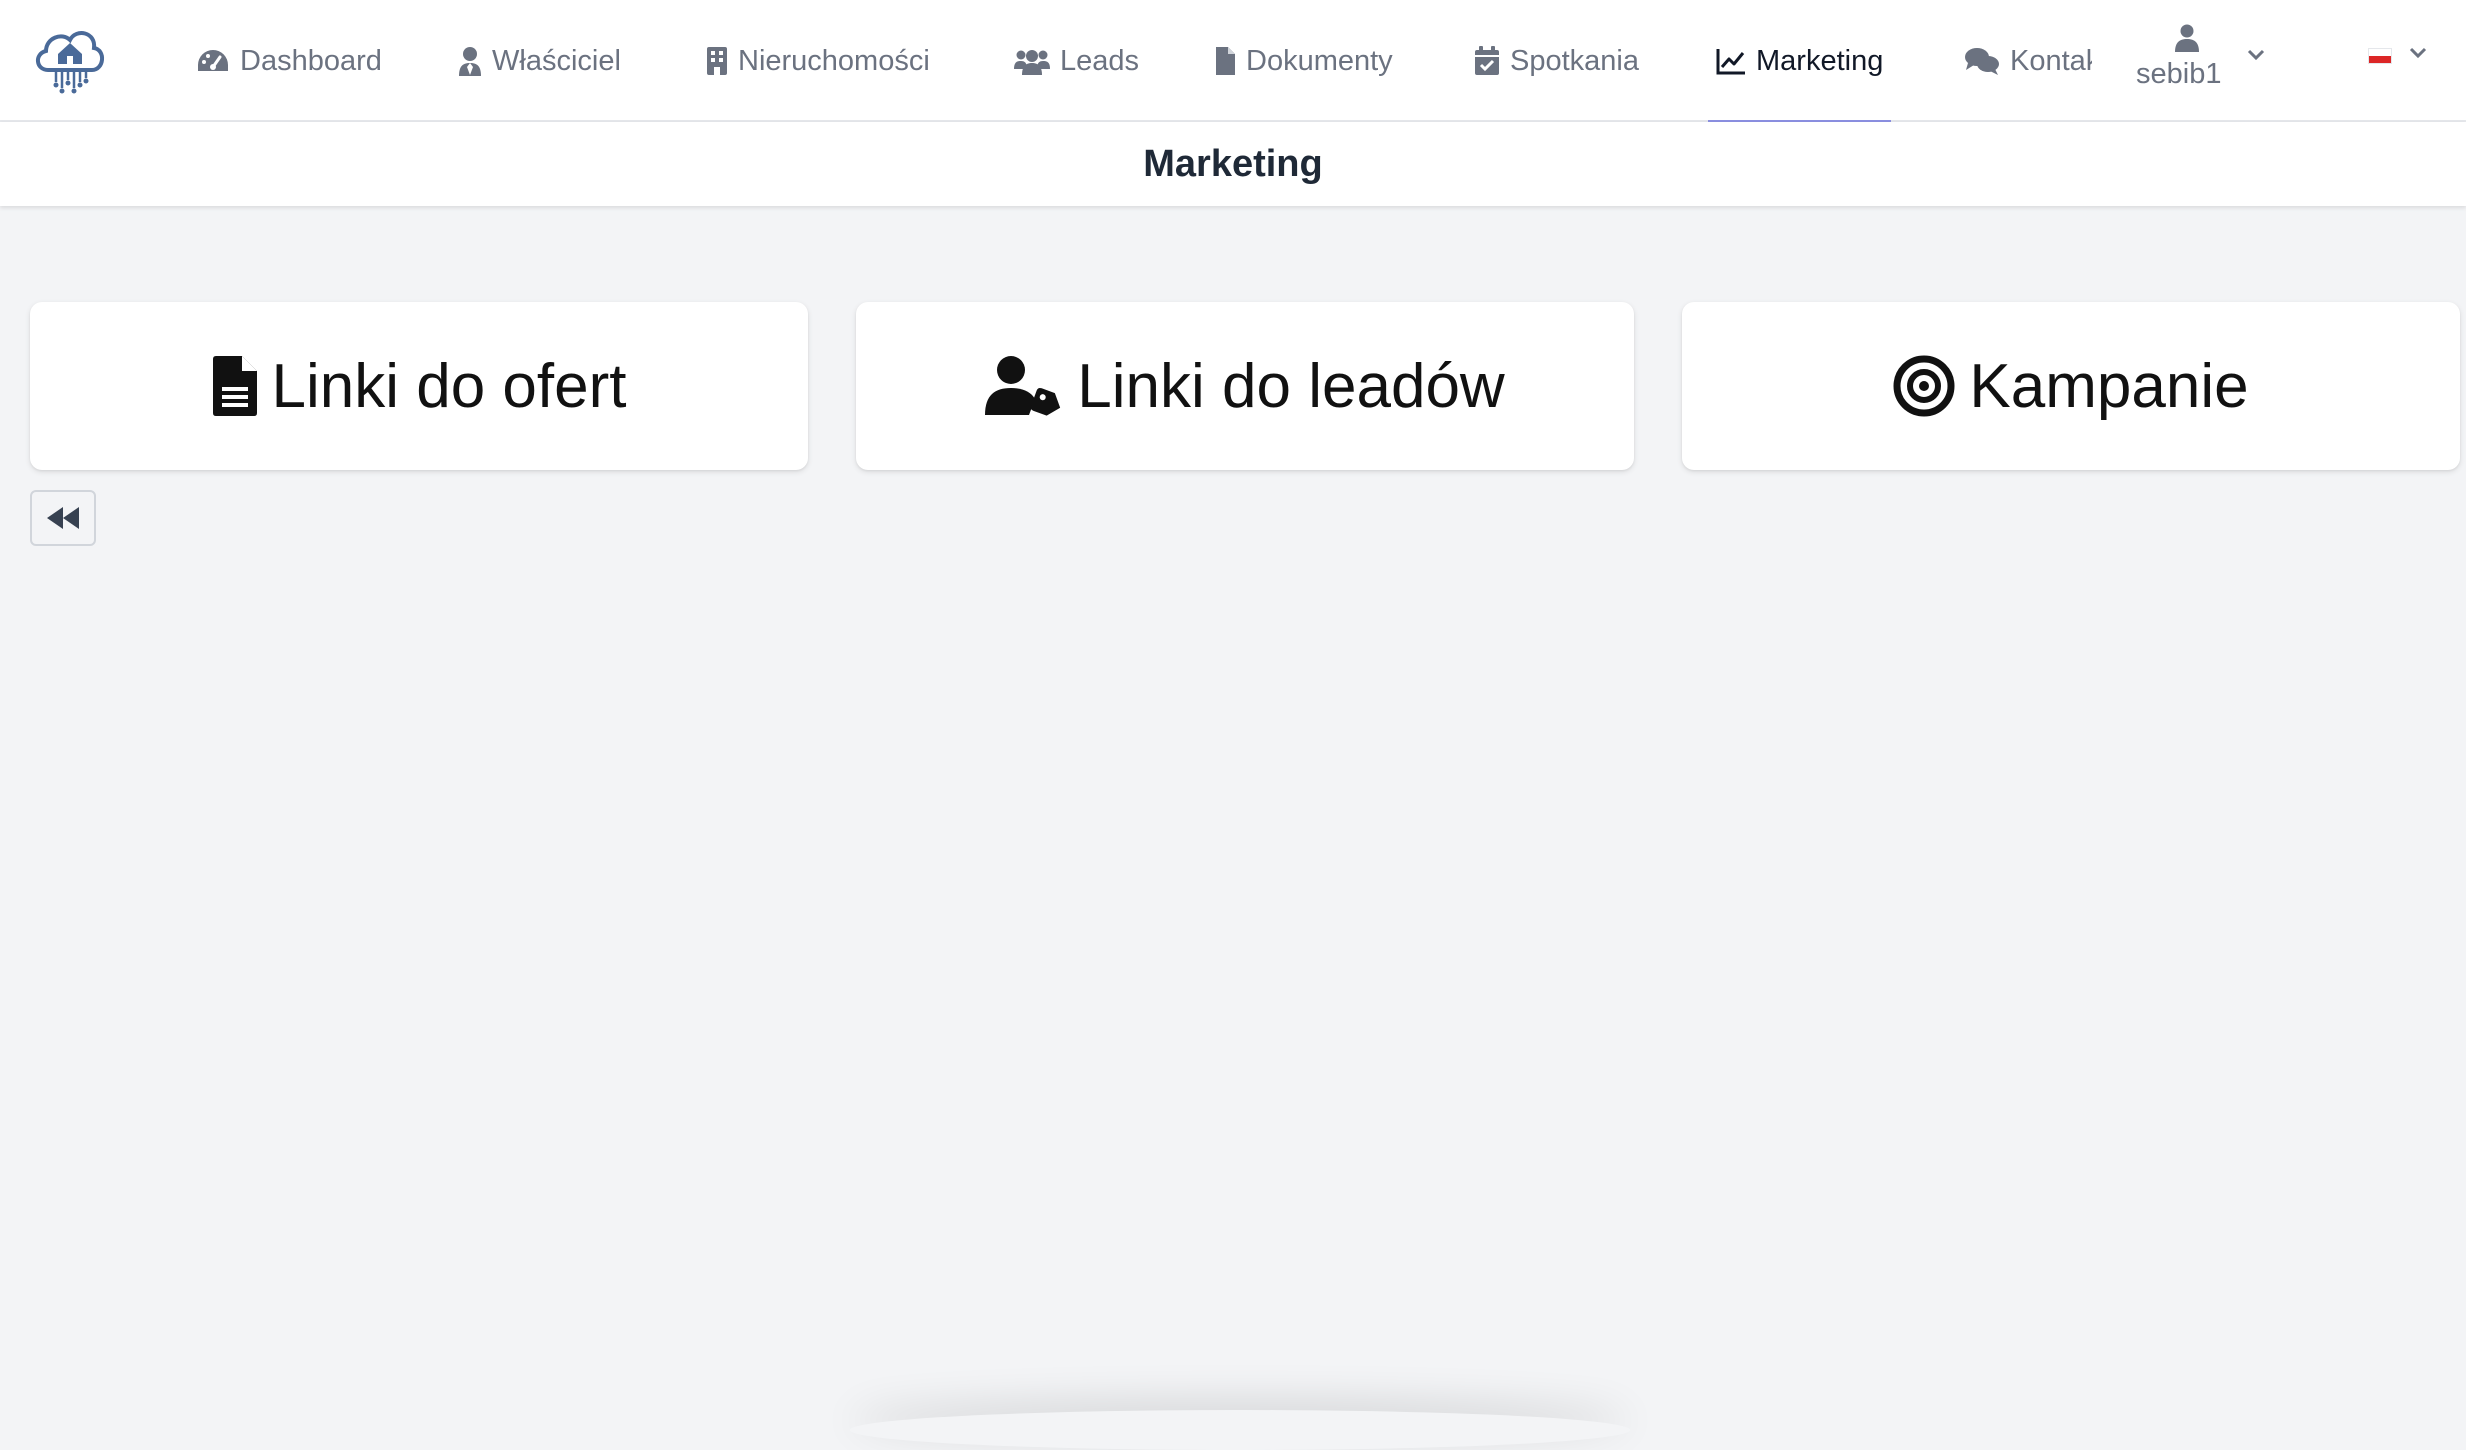 The width and height of the screenshot is (2466, 1450). What do you see at coordinates (1023, 386) in the screenshot?
I see `user-tag-icon` at bounding box center [1023, 386].